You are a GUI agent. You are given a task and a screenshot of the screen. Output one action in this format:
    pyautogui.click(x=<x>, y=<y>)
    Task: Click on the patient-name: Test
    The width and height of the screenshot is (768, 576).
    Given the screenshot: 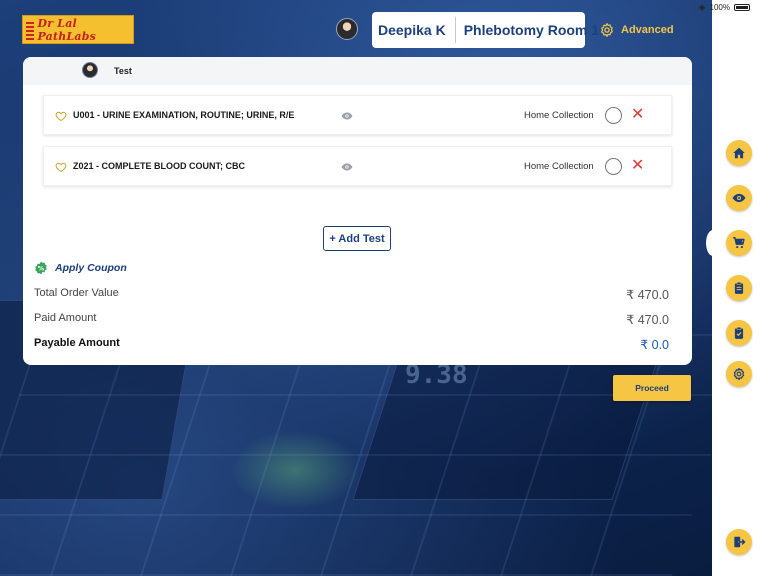 What is the action you would take?
    pyautogui.click(x=123, y=71)
    